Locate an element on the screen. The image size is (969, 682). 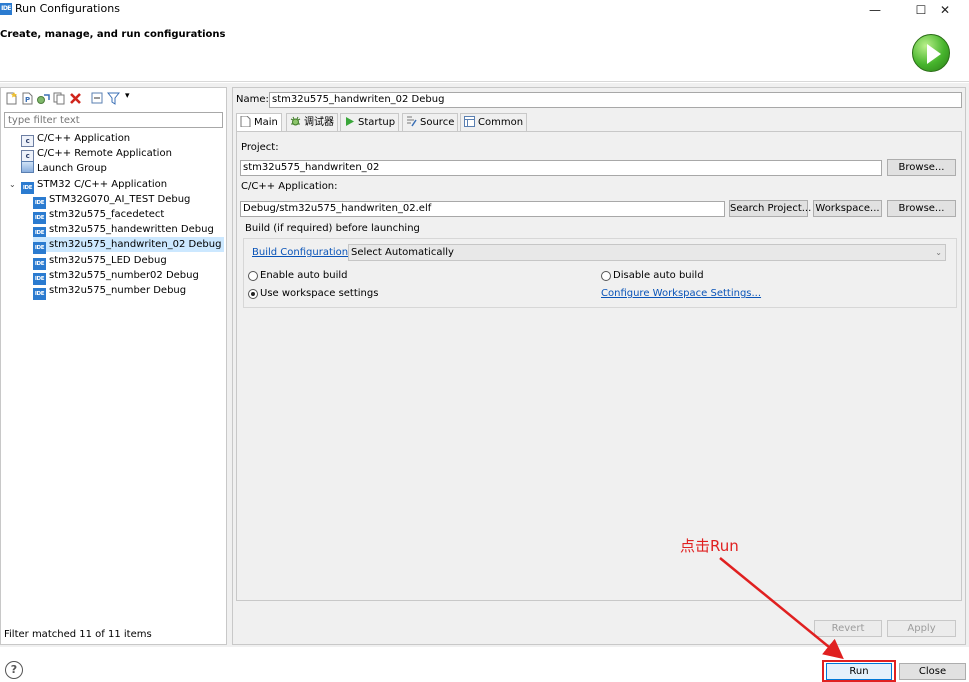
main-tab-icon is located at coordinates (247, 122).